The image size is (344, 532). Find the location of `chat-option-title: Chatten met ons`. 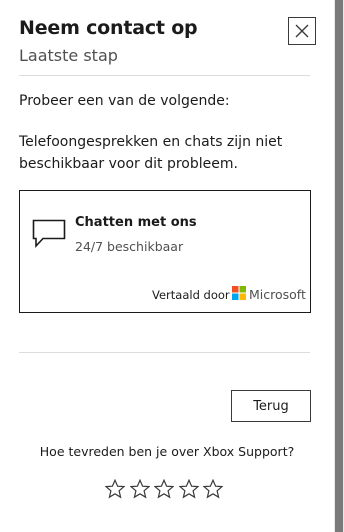

chat-option-title: Chatten met ons is located at coordinates (136, 222).